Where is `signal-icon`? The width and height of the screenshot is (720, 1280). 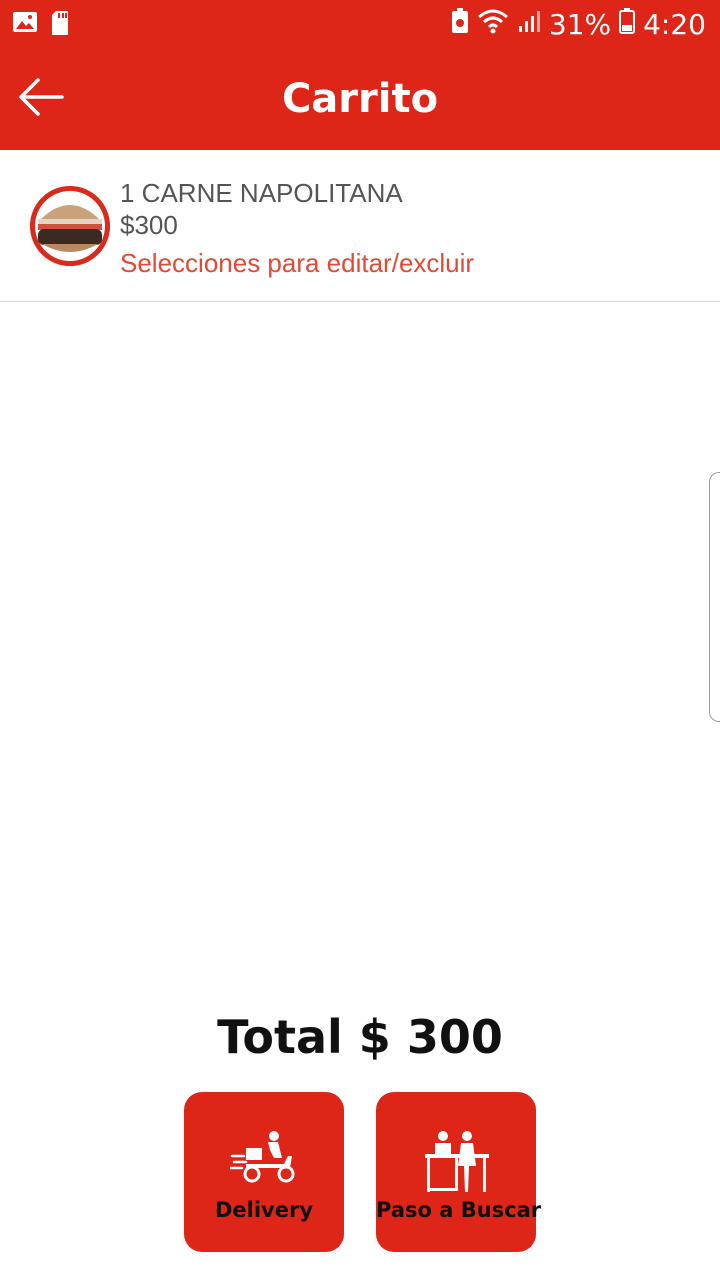
signal-icon is located at coordinates (529, 24).